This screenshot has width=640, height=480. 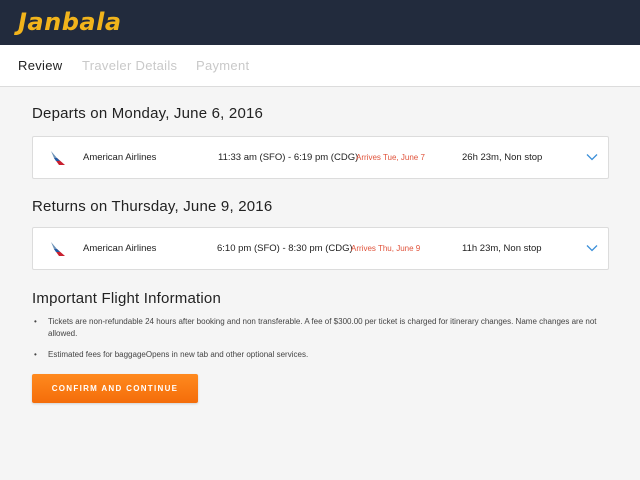 I want to click on arrival-date-note: Arrives Thu, June 9, so click(x=386, y=248).